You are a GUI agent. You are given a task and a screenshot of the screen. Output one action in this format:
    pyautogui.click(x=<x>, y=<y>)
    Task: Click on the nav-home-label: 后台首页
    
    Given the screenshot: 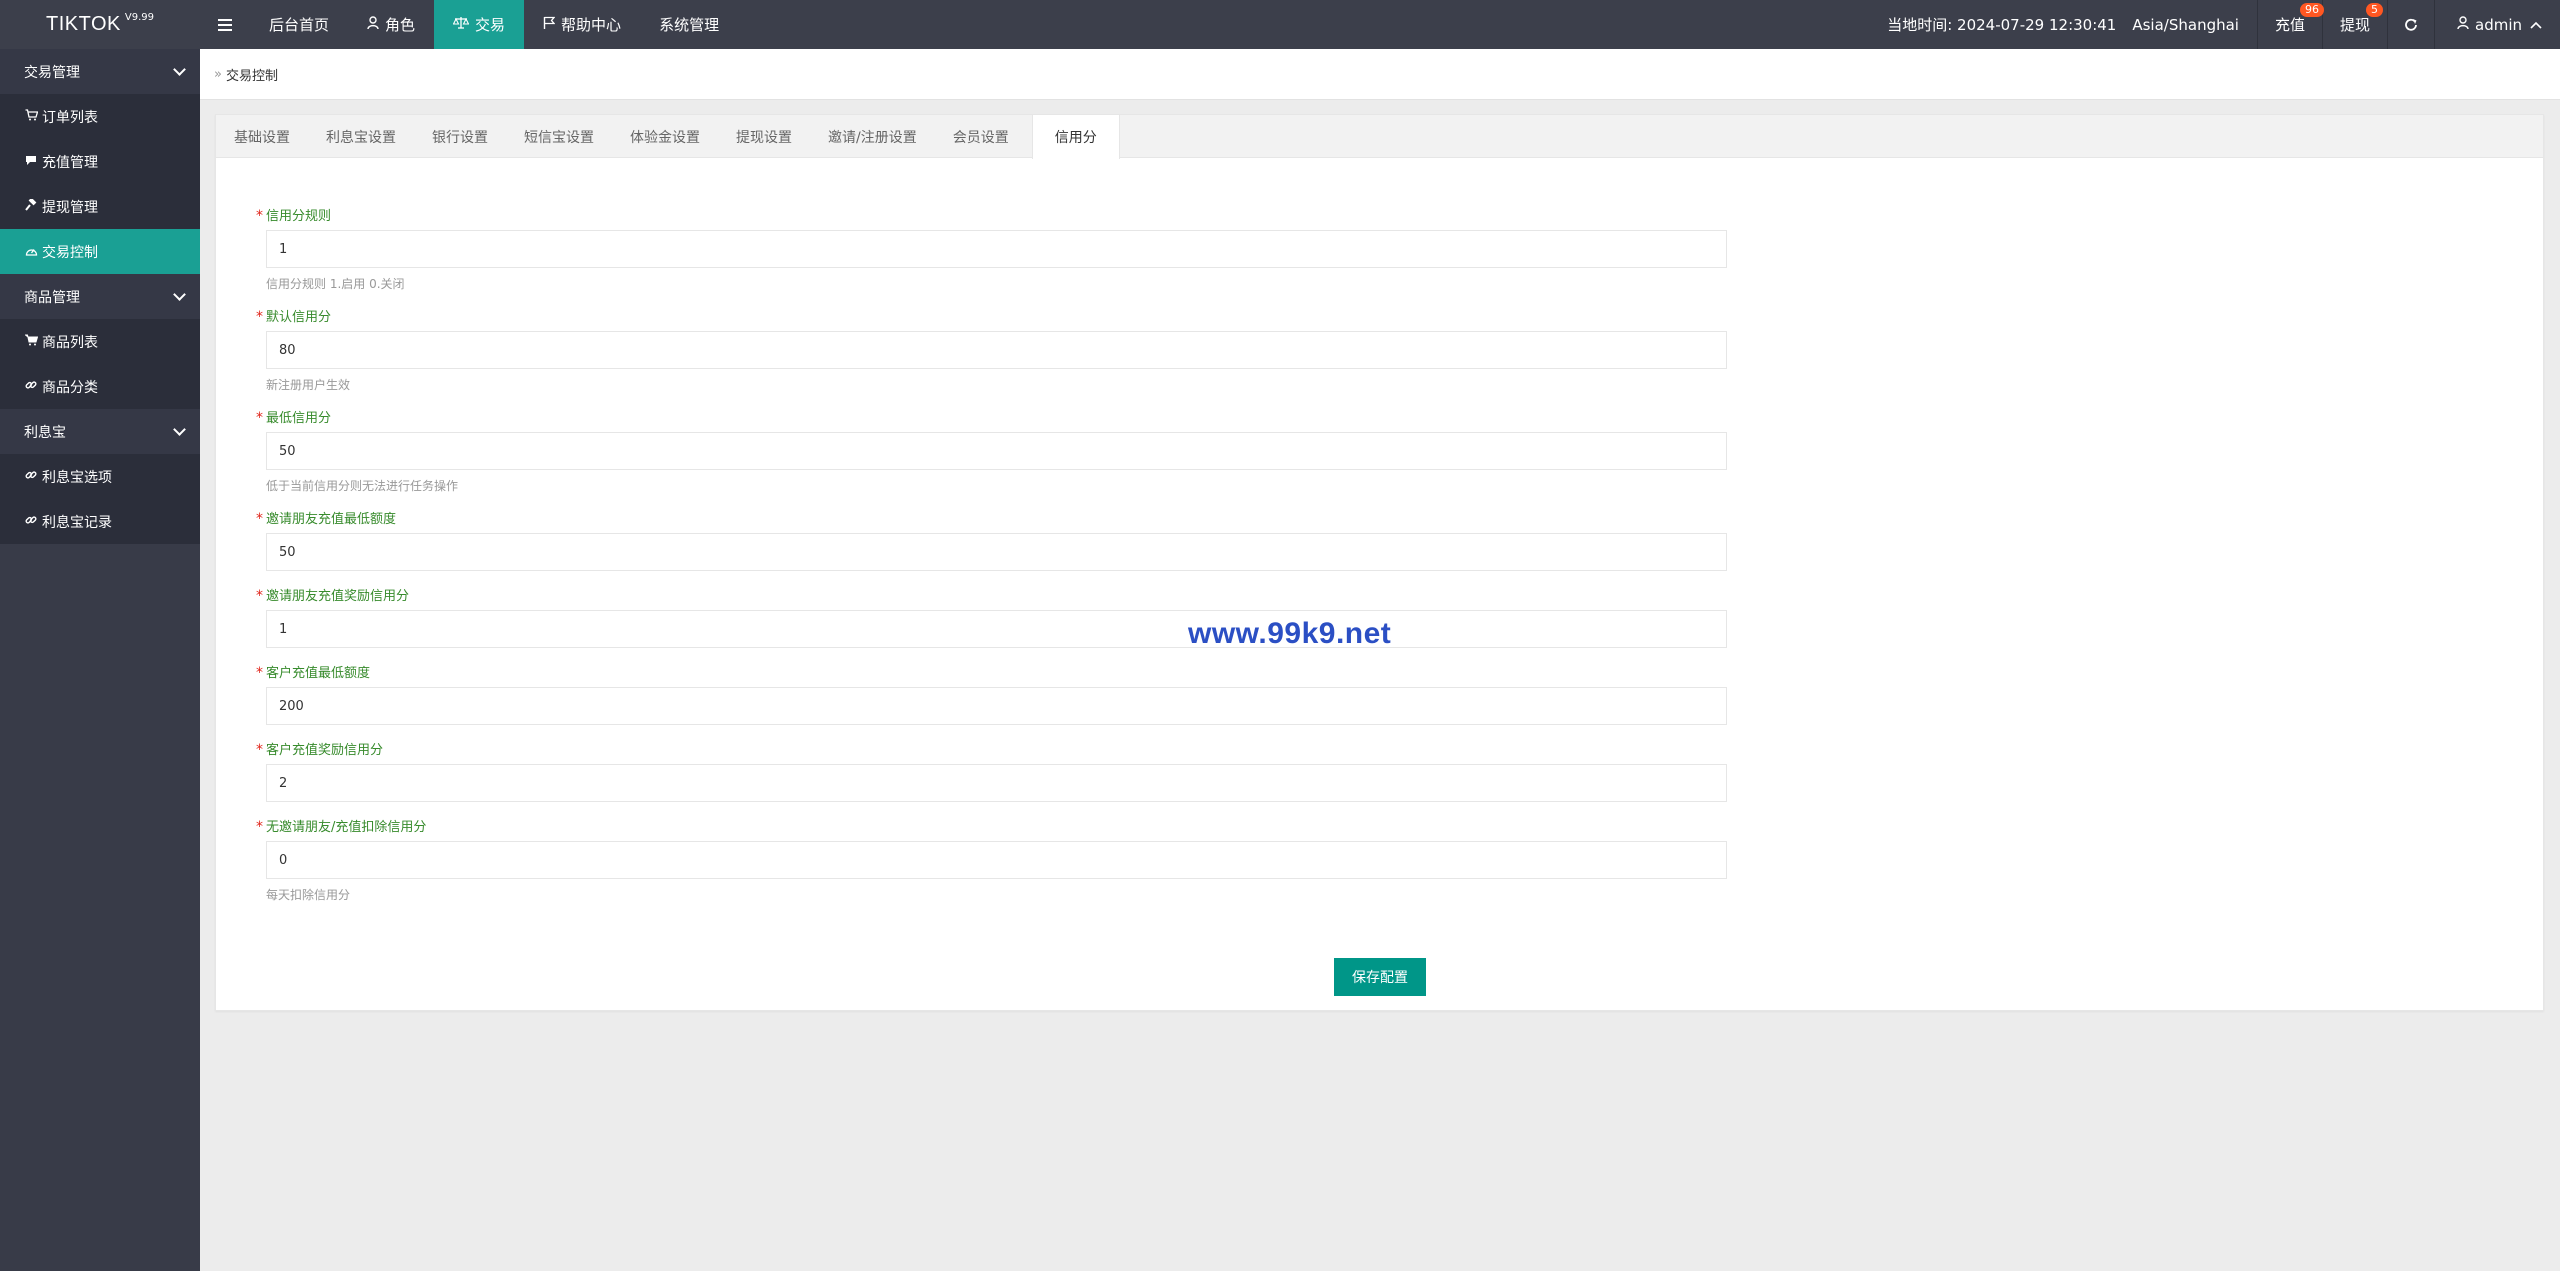 What is the action you would take?
    pyautogui.click(x=299, y=25)
    